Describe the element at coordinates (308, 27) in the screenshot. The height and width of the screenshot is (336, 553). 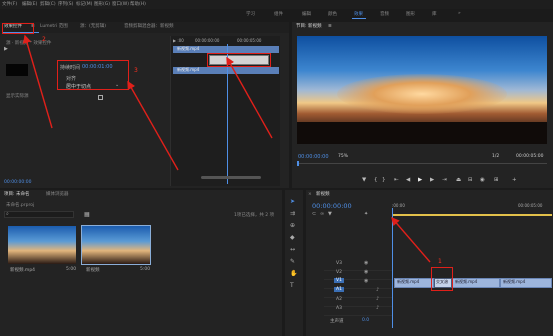
I see `tab-program: 节目: 新视频` at that location.